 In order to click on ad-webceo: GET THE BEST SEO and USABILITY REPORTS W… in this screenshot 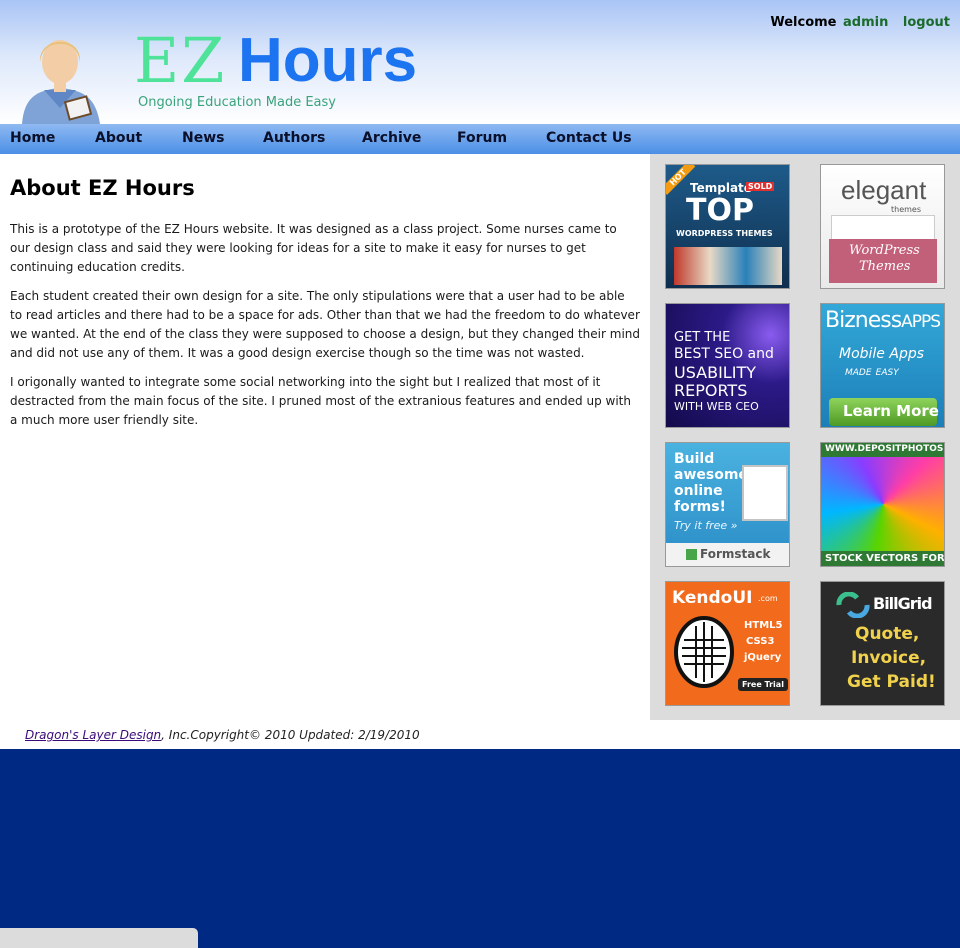, I will do `click(727, 365)`.